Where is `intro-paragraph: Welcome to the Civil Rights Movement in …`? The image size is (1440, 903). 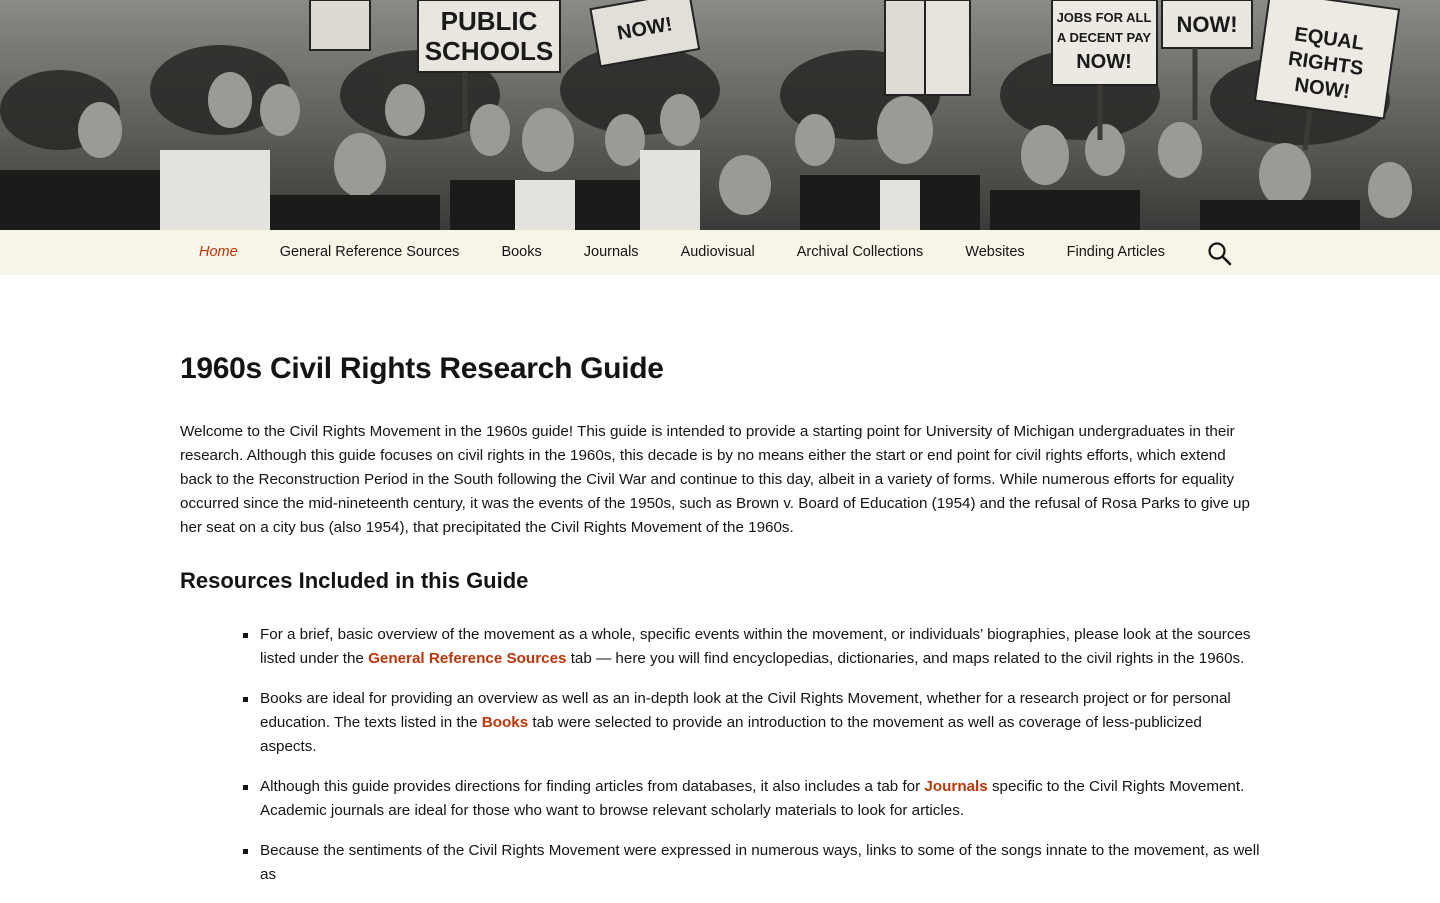
intro-paragraph: Welcome to the Civil Rights Movement in … is located at coordinates (715, 479).